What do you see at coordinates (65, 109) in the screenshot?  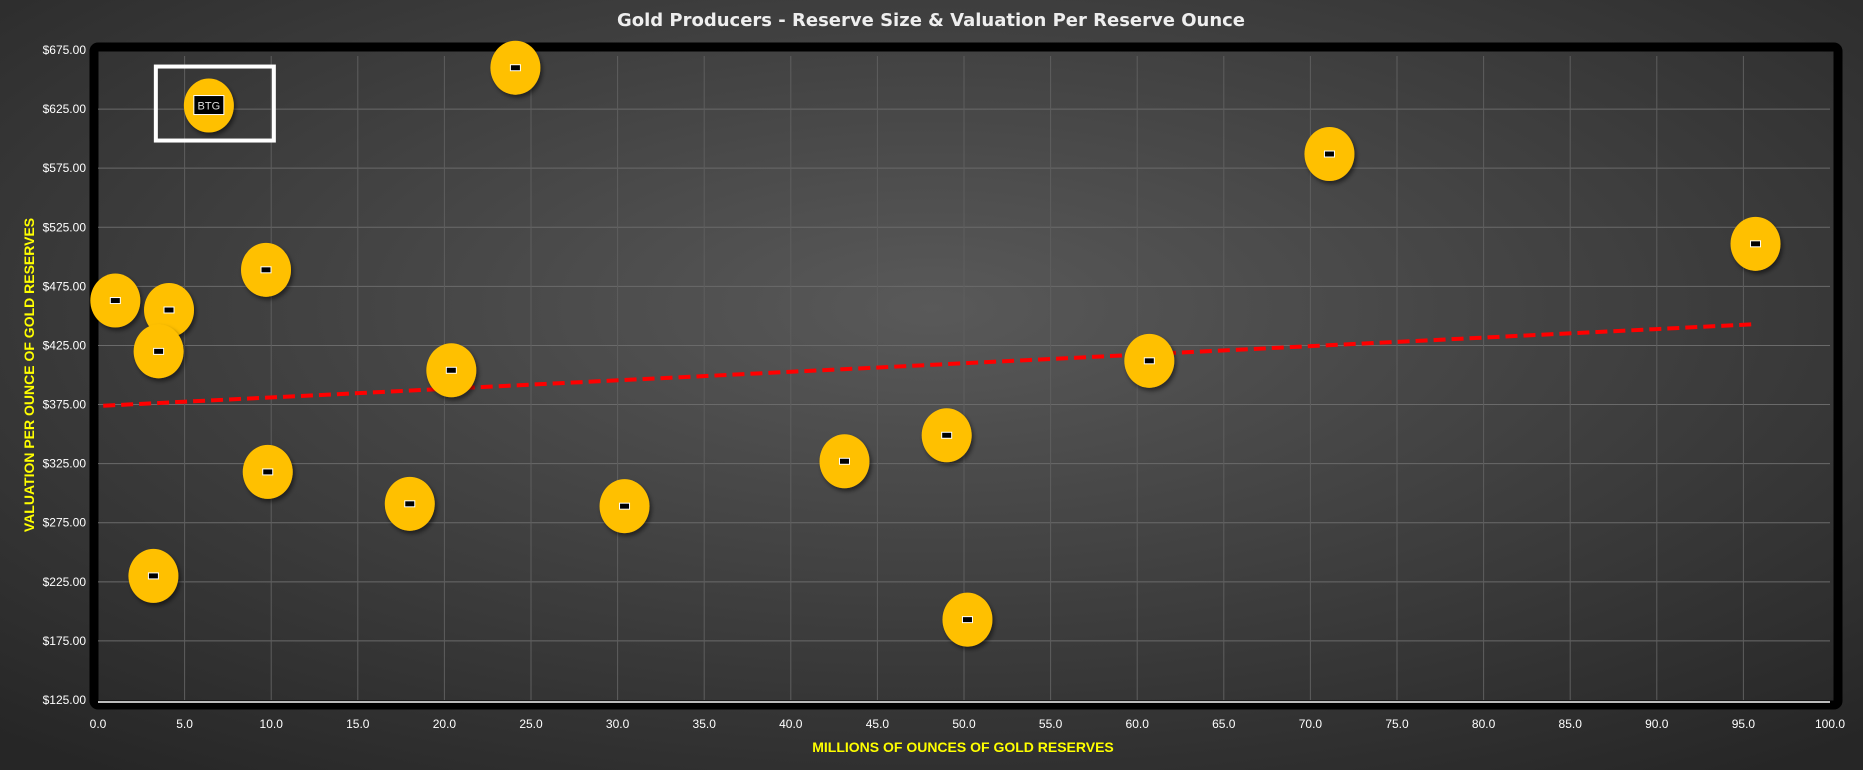 I see `y-tick-label: $625.00` at bounding box center [65, 109].